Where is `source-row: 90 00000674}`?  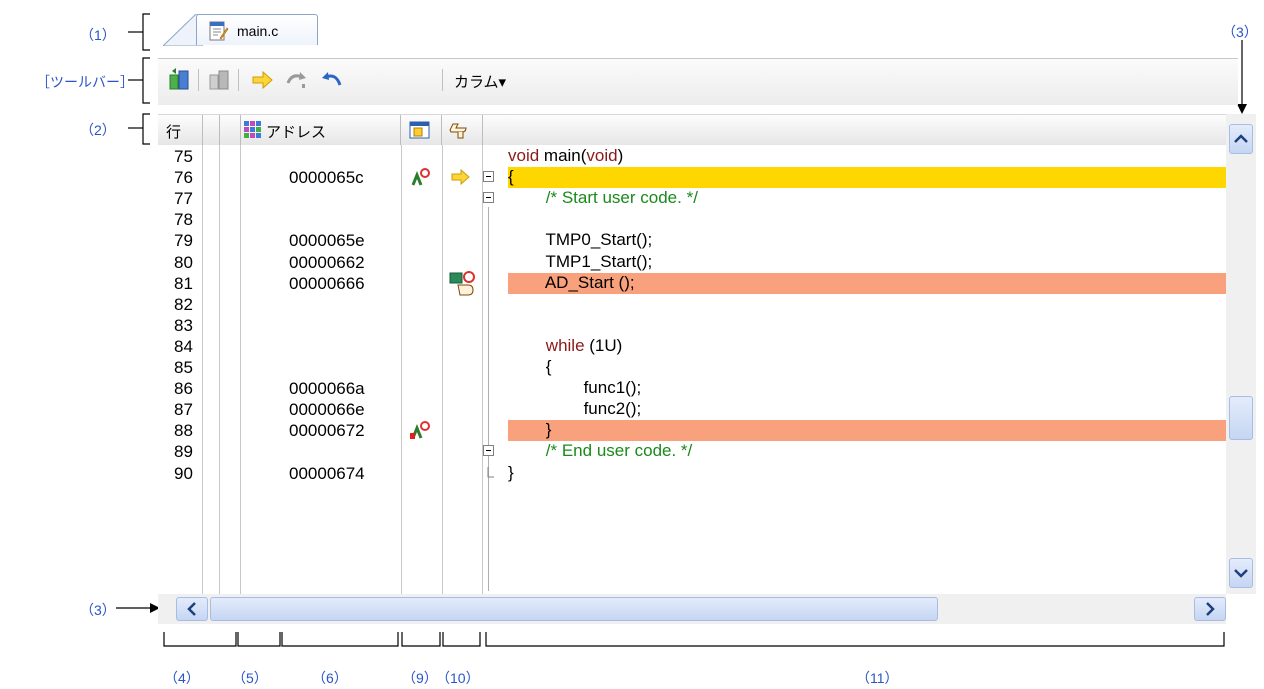
source-row: 90 00000674} is located at coordinates (692, 473).